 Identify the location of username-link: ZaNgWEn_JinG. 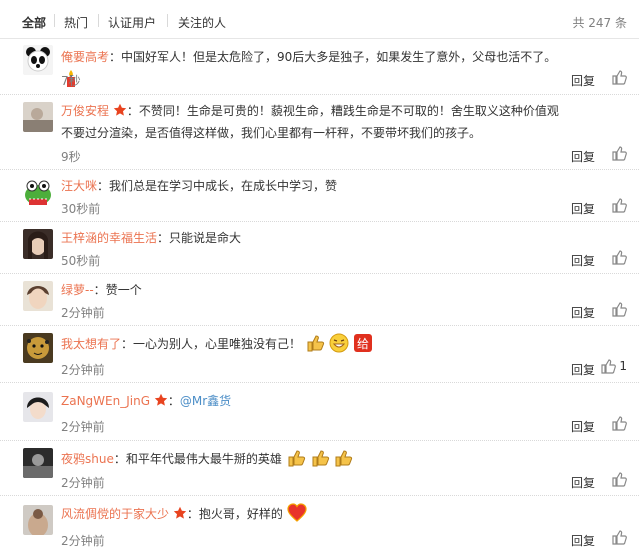
(105, 401).